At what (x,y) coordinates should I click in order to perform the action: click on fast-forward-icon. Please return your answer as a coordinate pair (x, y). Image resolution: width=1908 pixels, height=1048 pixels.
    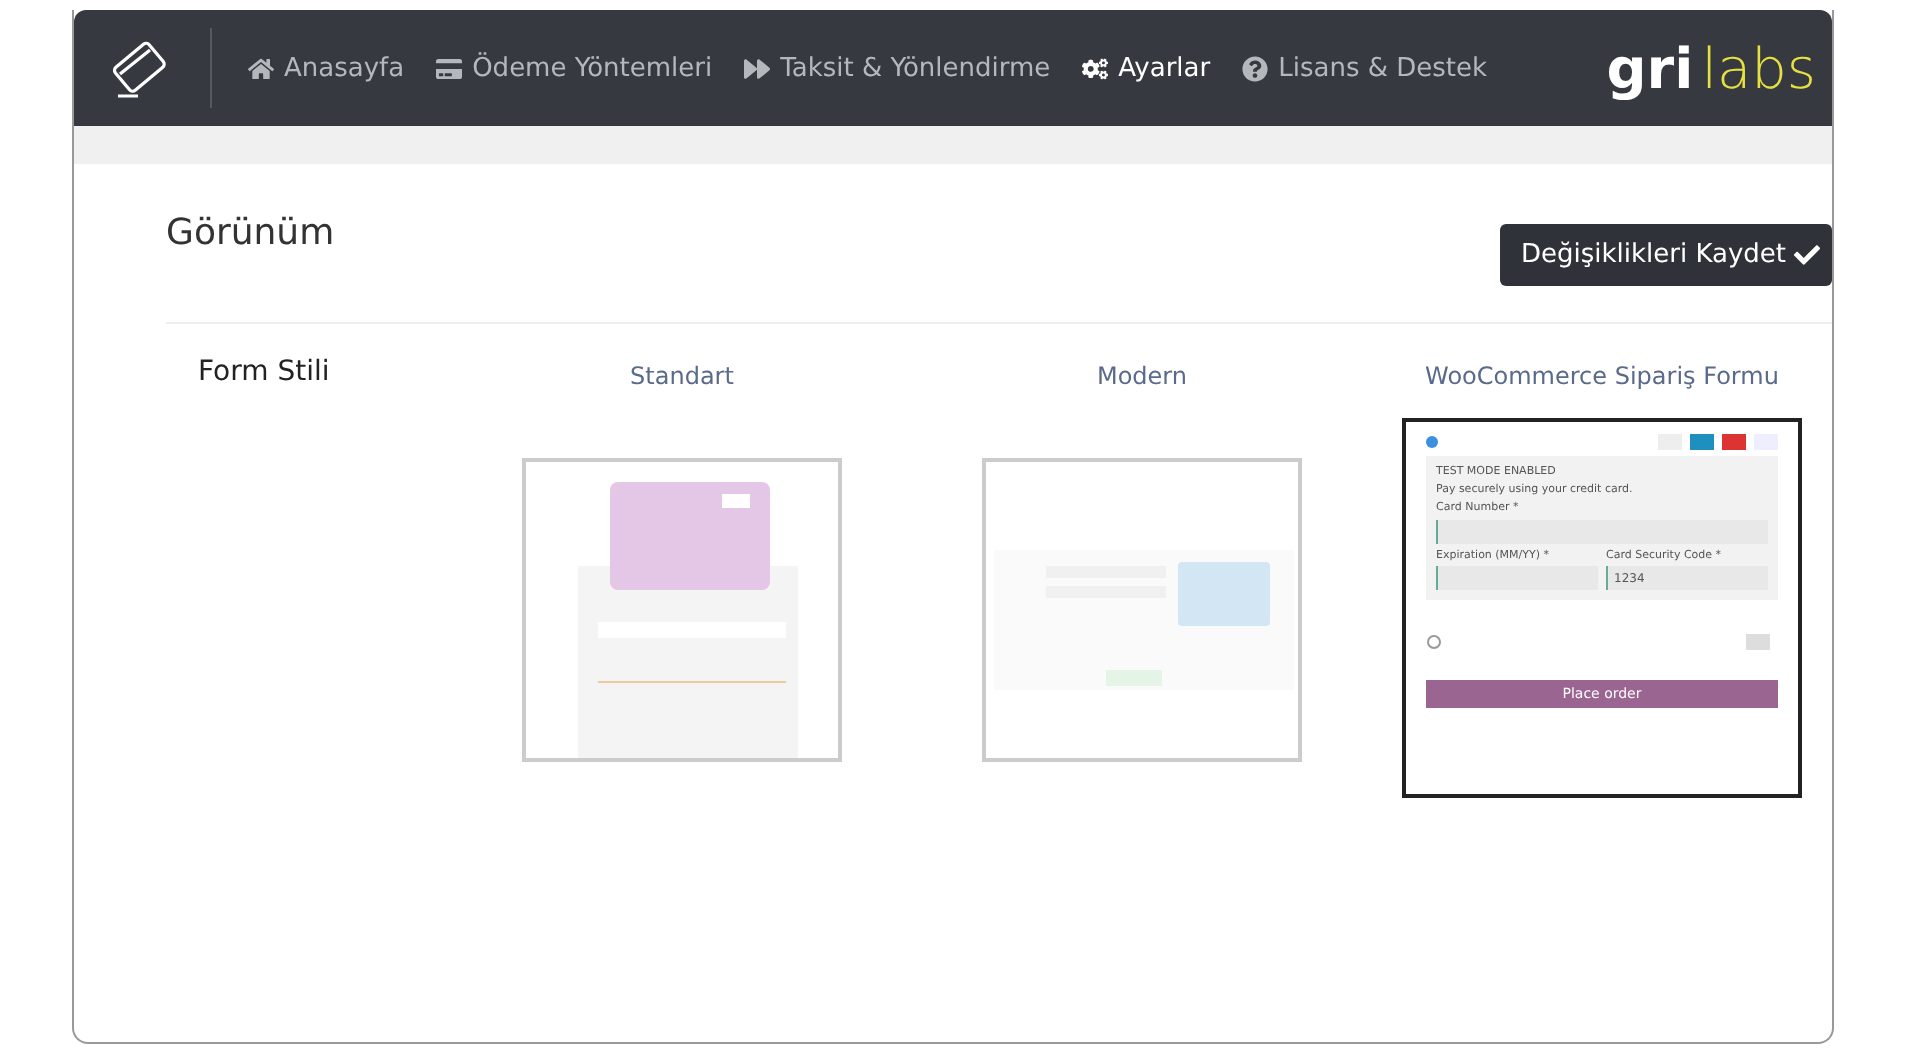
    Looking at the image, I should click on (757, 68).